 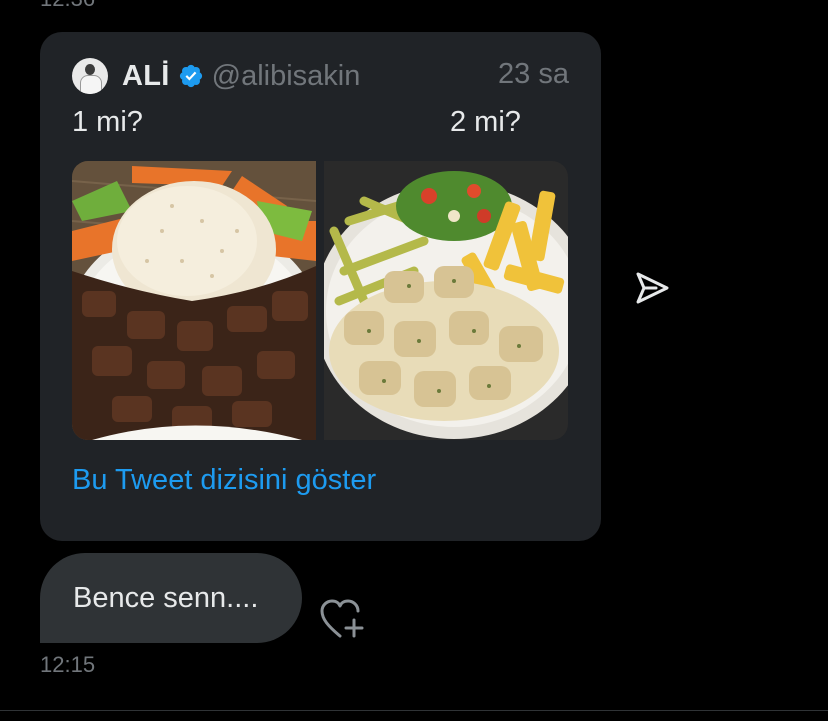 I want to click on message-timestamp: 12:15, so click(x=68, y=664).